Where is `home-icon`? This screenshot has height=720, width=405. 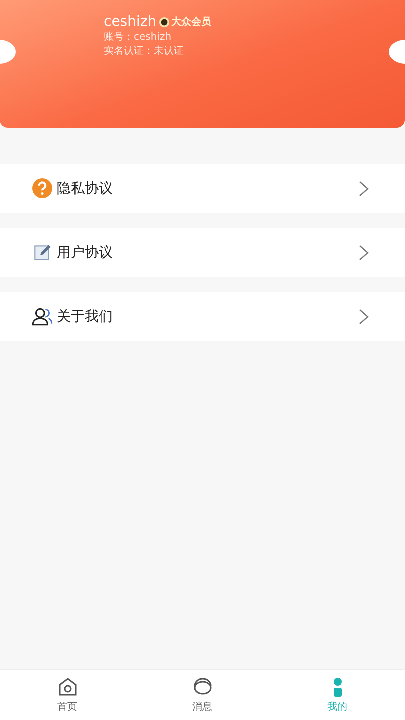
home-icon is located at coordinates (67, 687).